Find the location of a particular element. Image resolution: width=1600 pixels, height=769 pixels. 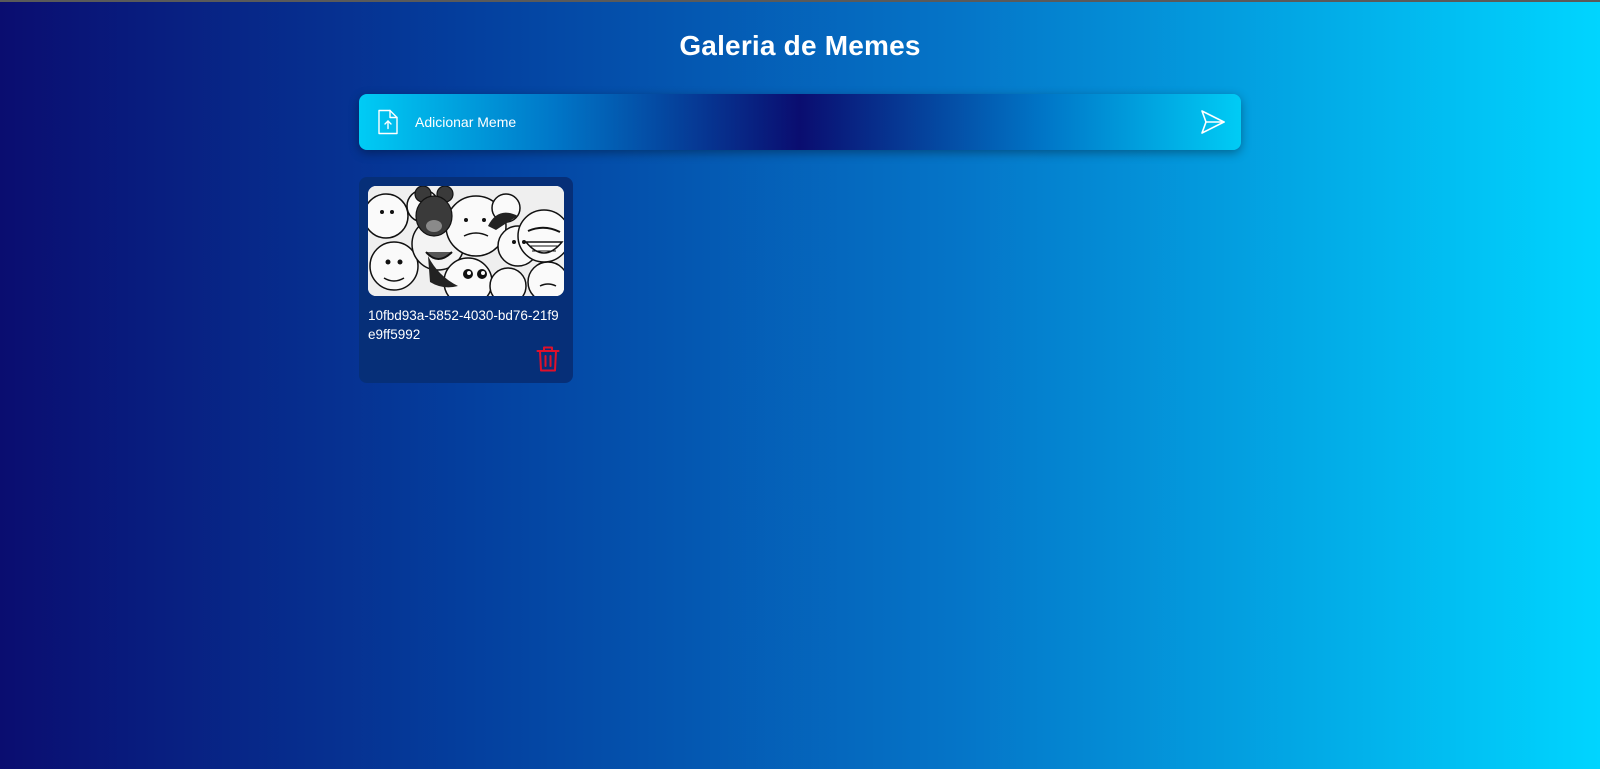

meme-card: 10fbd93a-5852-4030-bd76-21f9e9ff5992 is located at coordinates (466, 280).